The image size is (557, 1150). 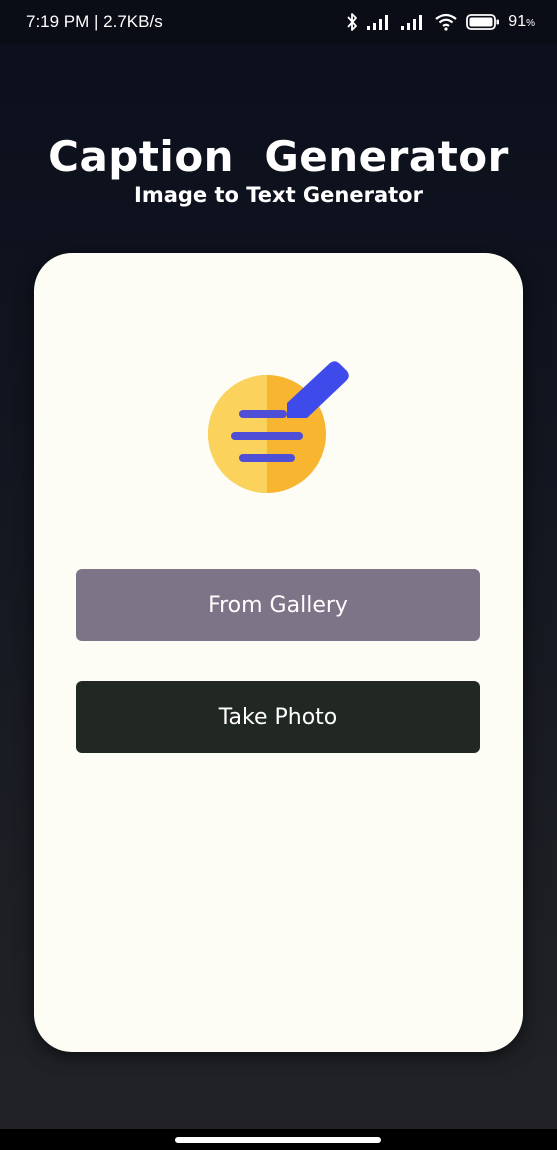 I want to click on bluetooth-icon, so click(x=352, y=22).